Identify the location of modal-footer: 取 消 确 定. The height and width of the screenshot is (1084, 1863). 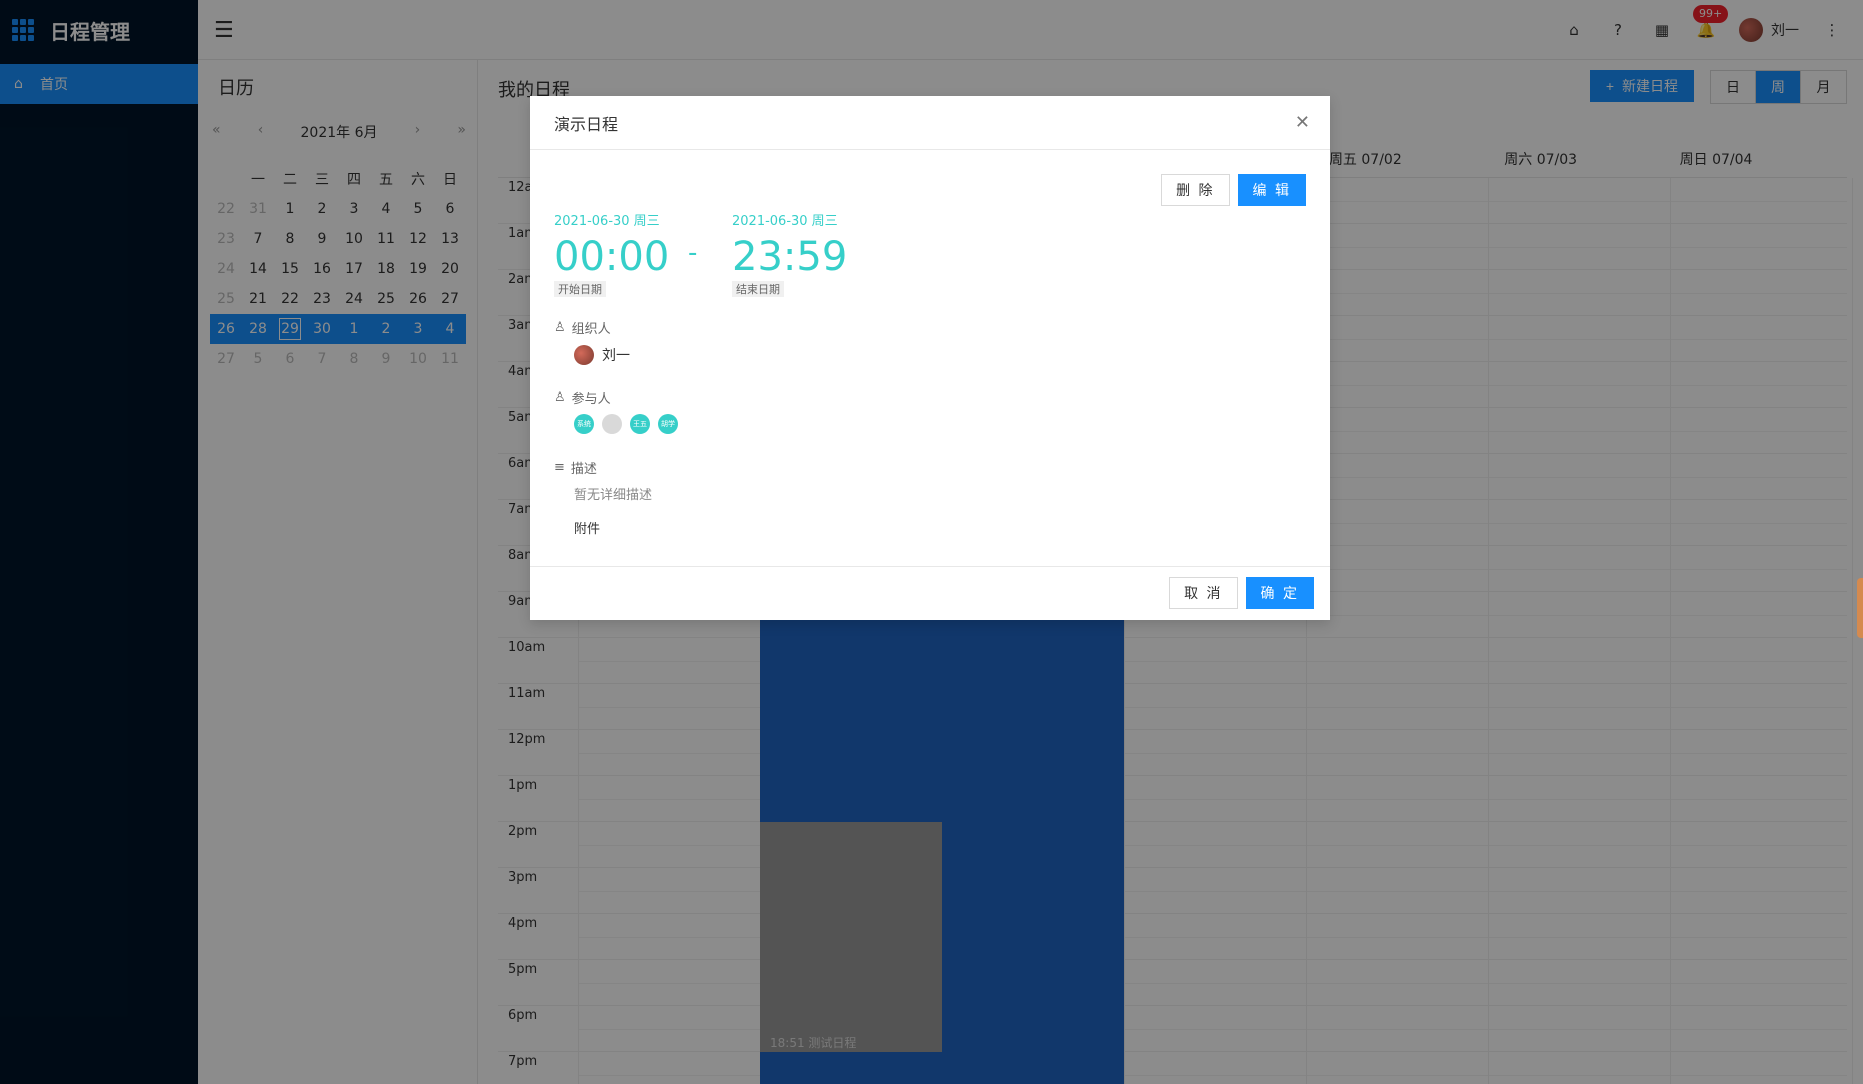
(930, 593).